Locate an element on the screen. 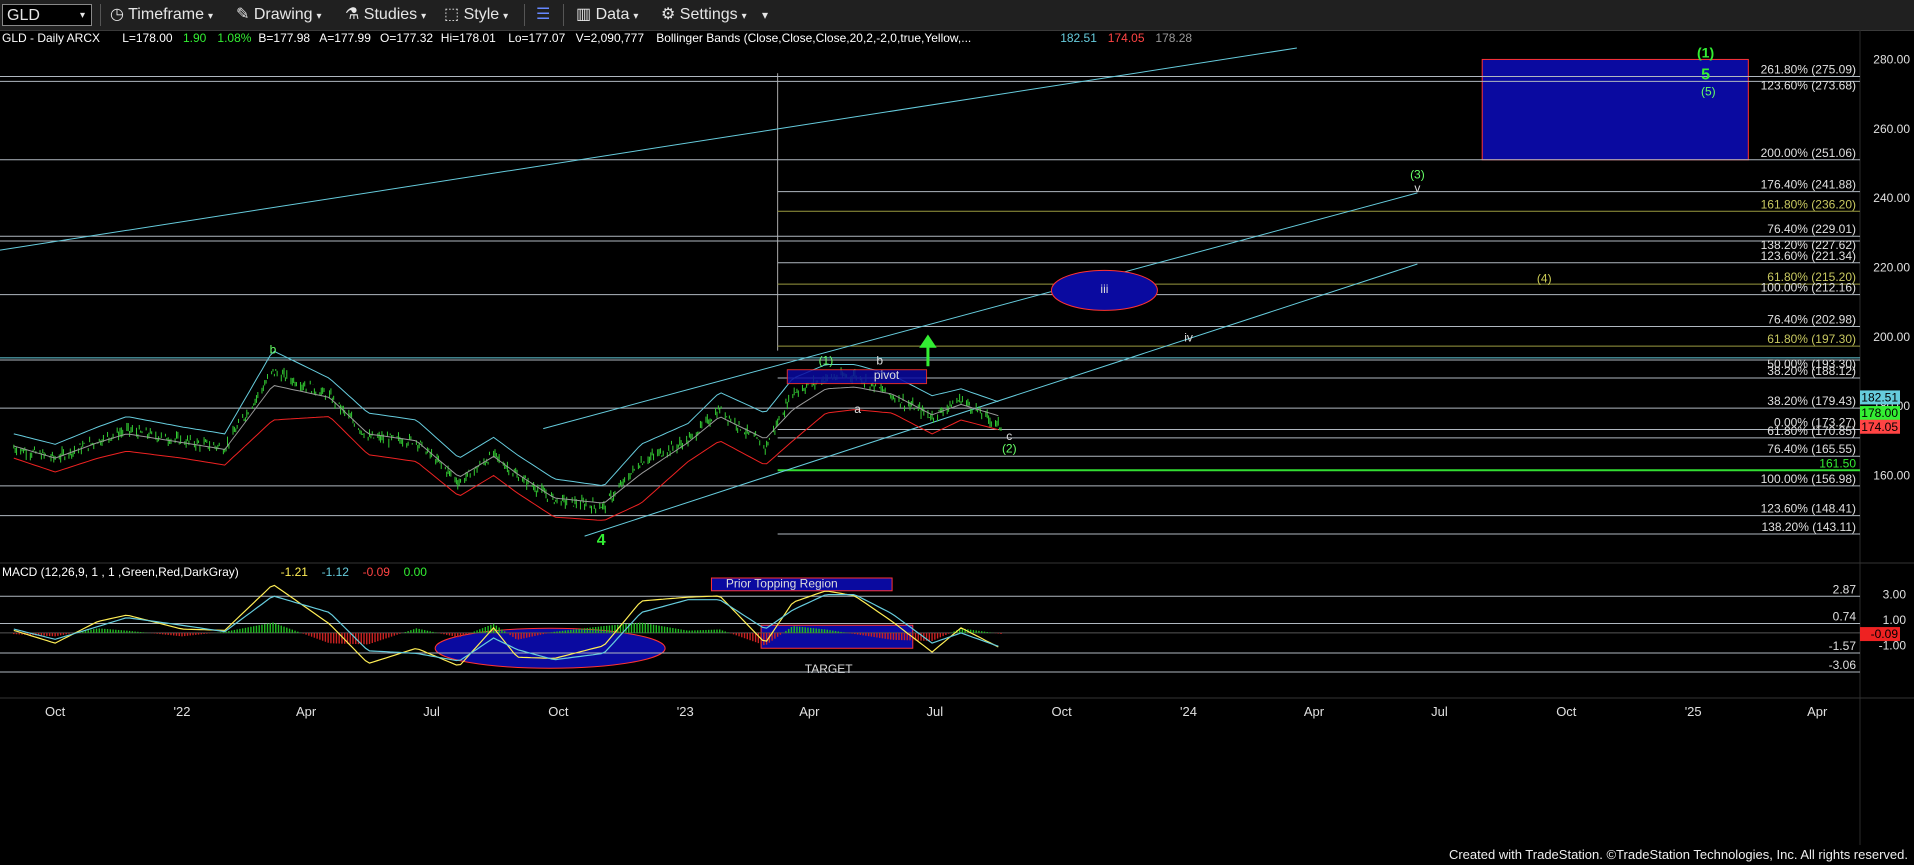  header-value-6: O=177.32 is located at coordinates (406, 38).